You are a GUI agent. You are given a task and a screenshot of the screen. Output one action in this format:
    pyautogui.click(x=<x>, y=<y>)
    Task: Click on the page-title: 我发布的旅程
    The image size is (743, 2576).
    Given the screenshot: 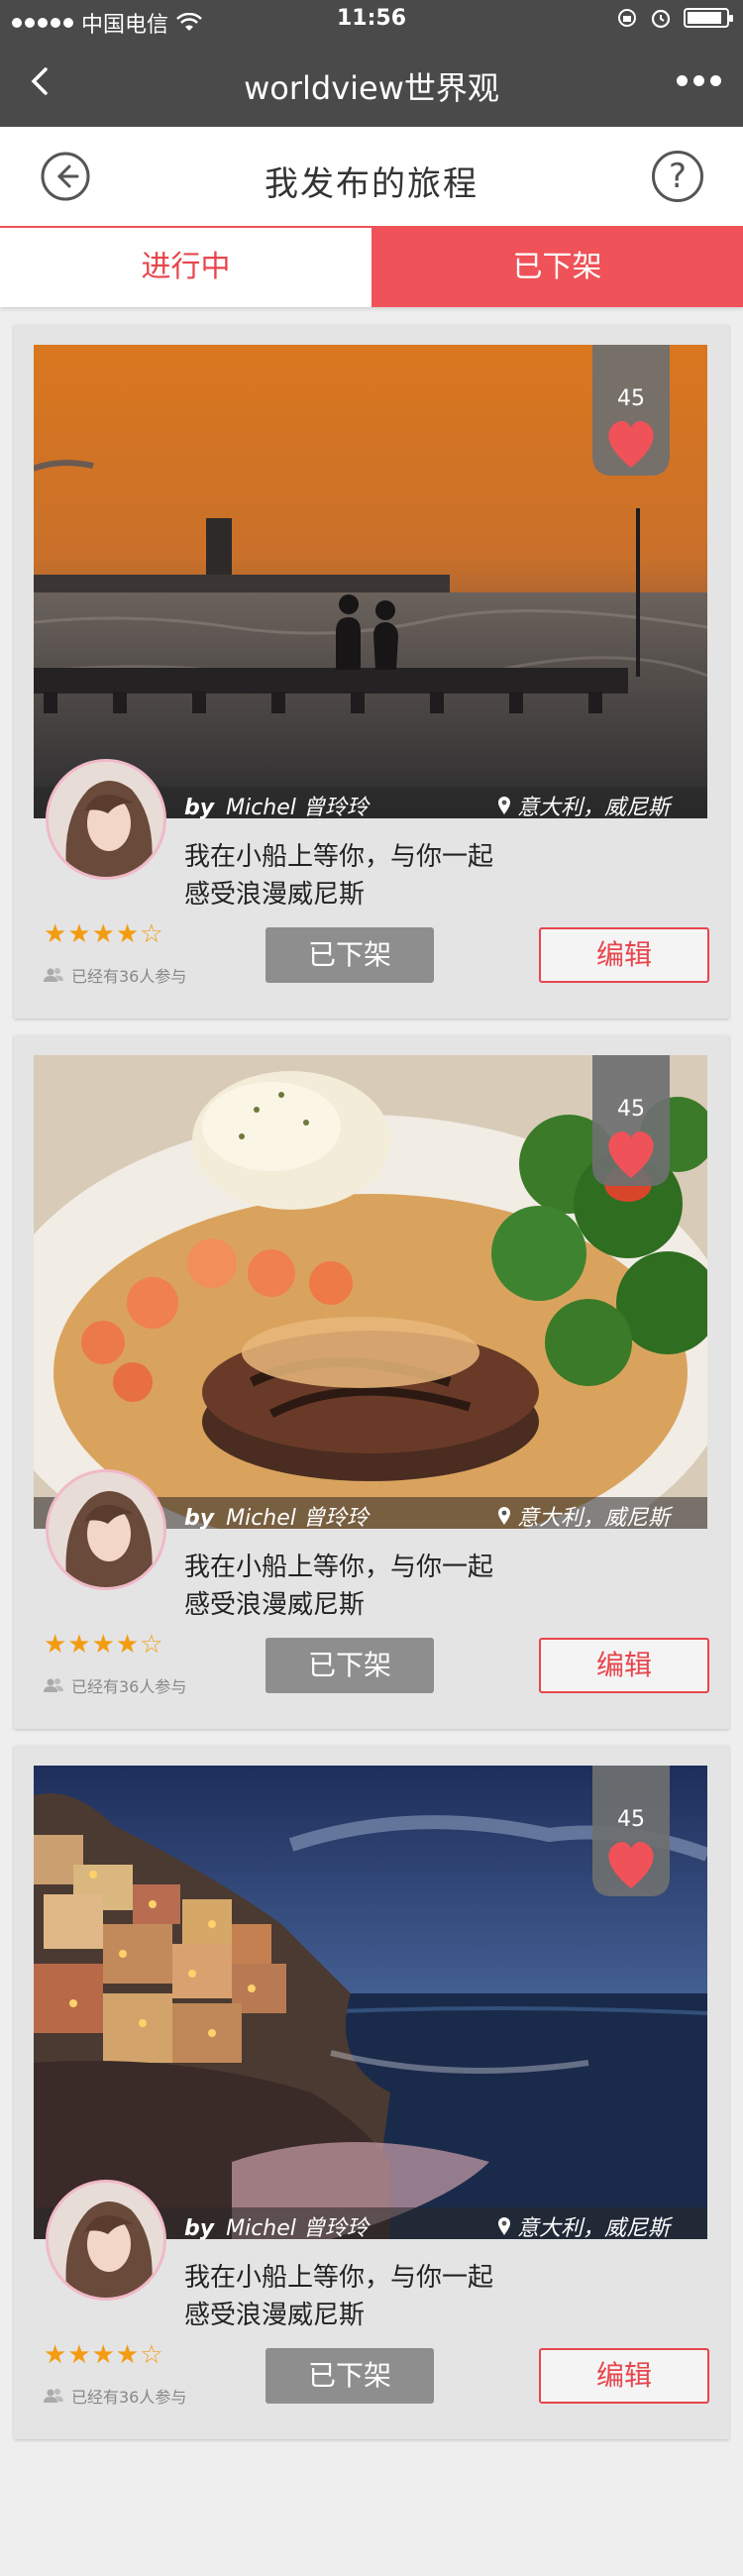 What is the action you would take?
    pyautogui.click(x=371, y=184)
    